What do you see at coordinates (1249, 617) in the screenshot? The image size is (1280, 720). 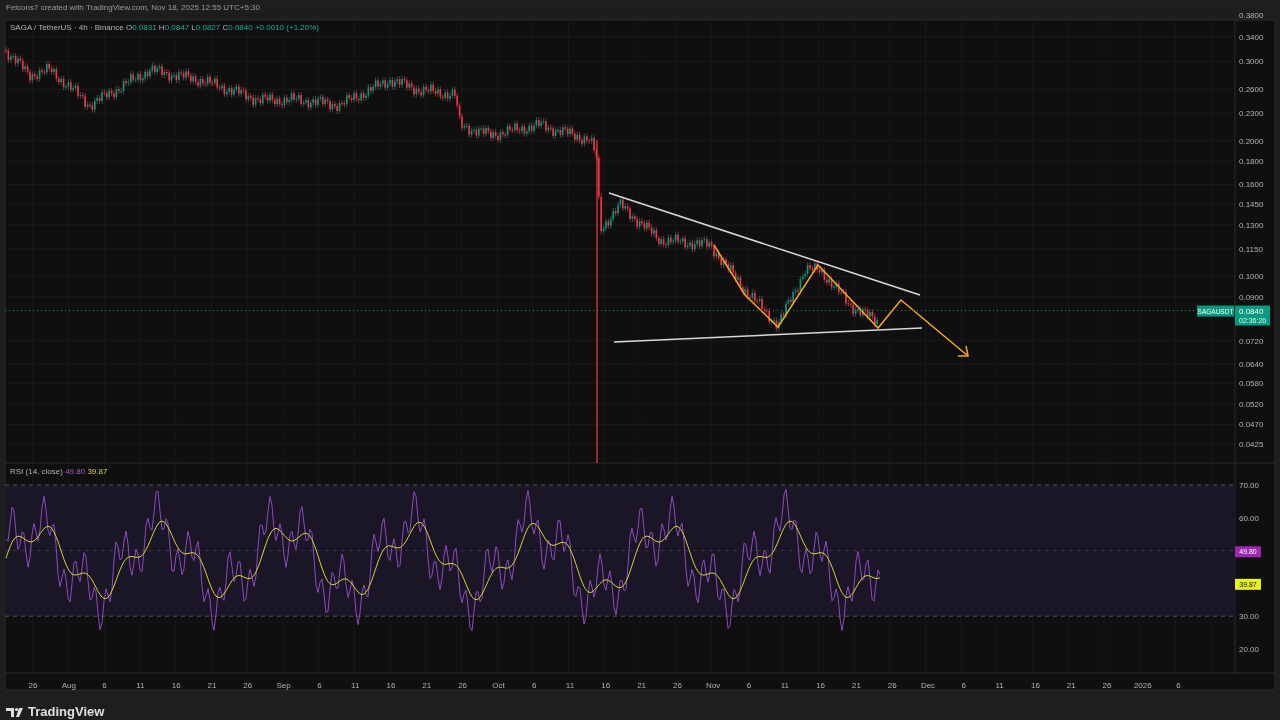 I see `rsi-axis-label: 30.00` at bounding box center [1249, 617].